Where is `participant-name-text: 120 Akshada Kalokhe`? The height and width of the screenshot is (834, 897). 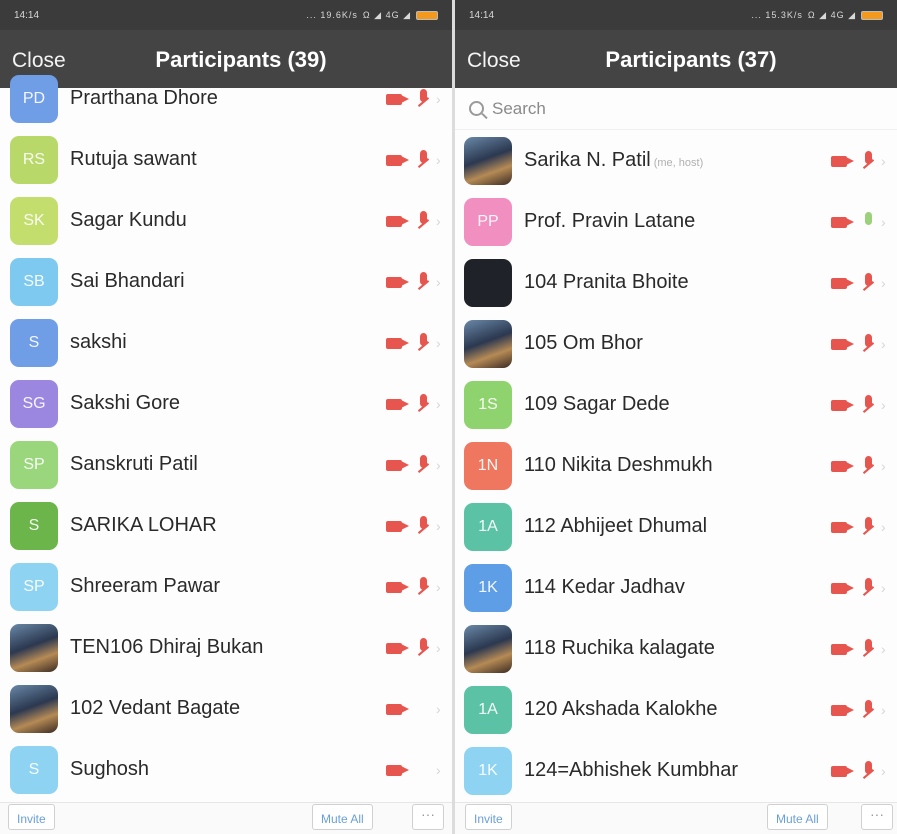
participant-name-text: 120 Akshada Kalokhe is located at coordinates (621, 709).